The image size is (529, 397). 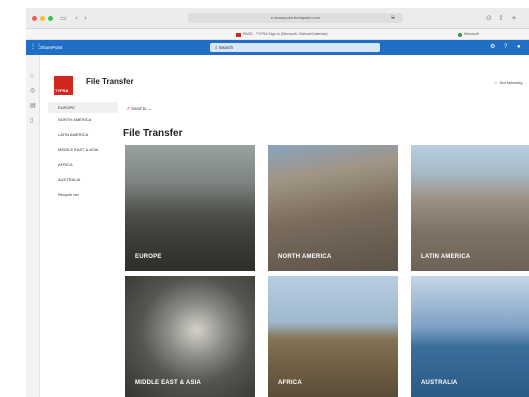 I want to click on address-bar-url: e.sharepoint.thelapoint.com, so click(x=295, y=17).